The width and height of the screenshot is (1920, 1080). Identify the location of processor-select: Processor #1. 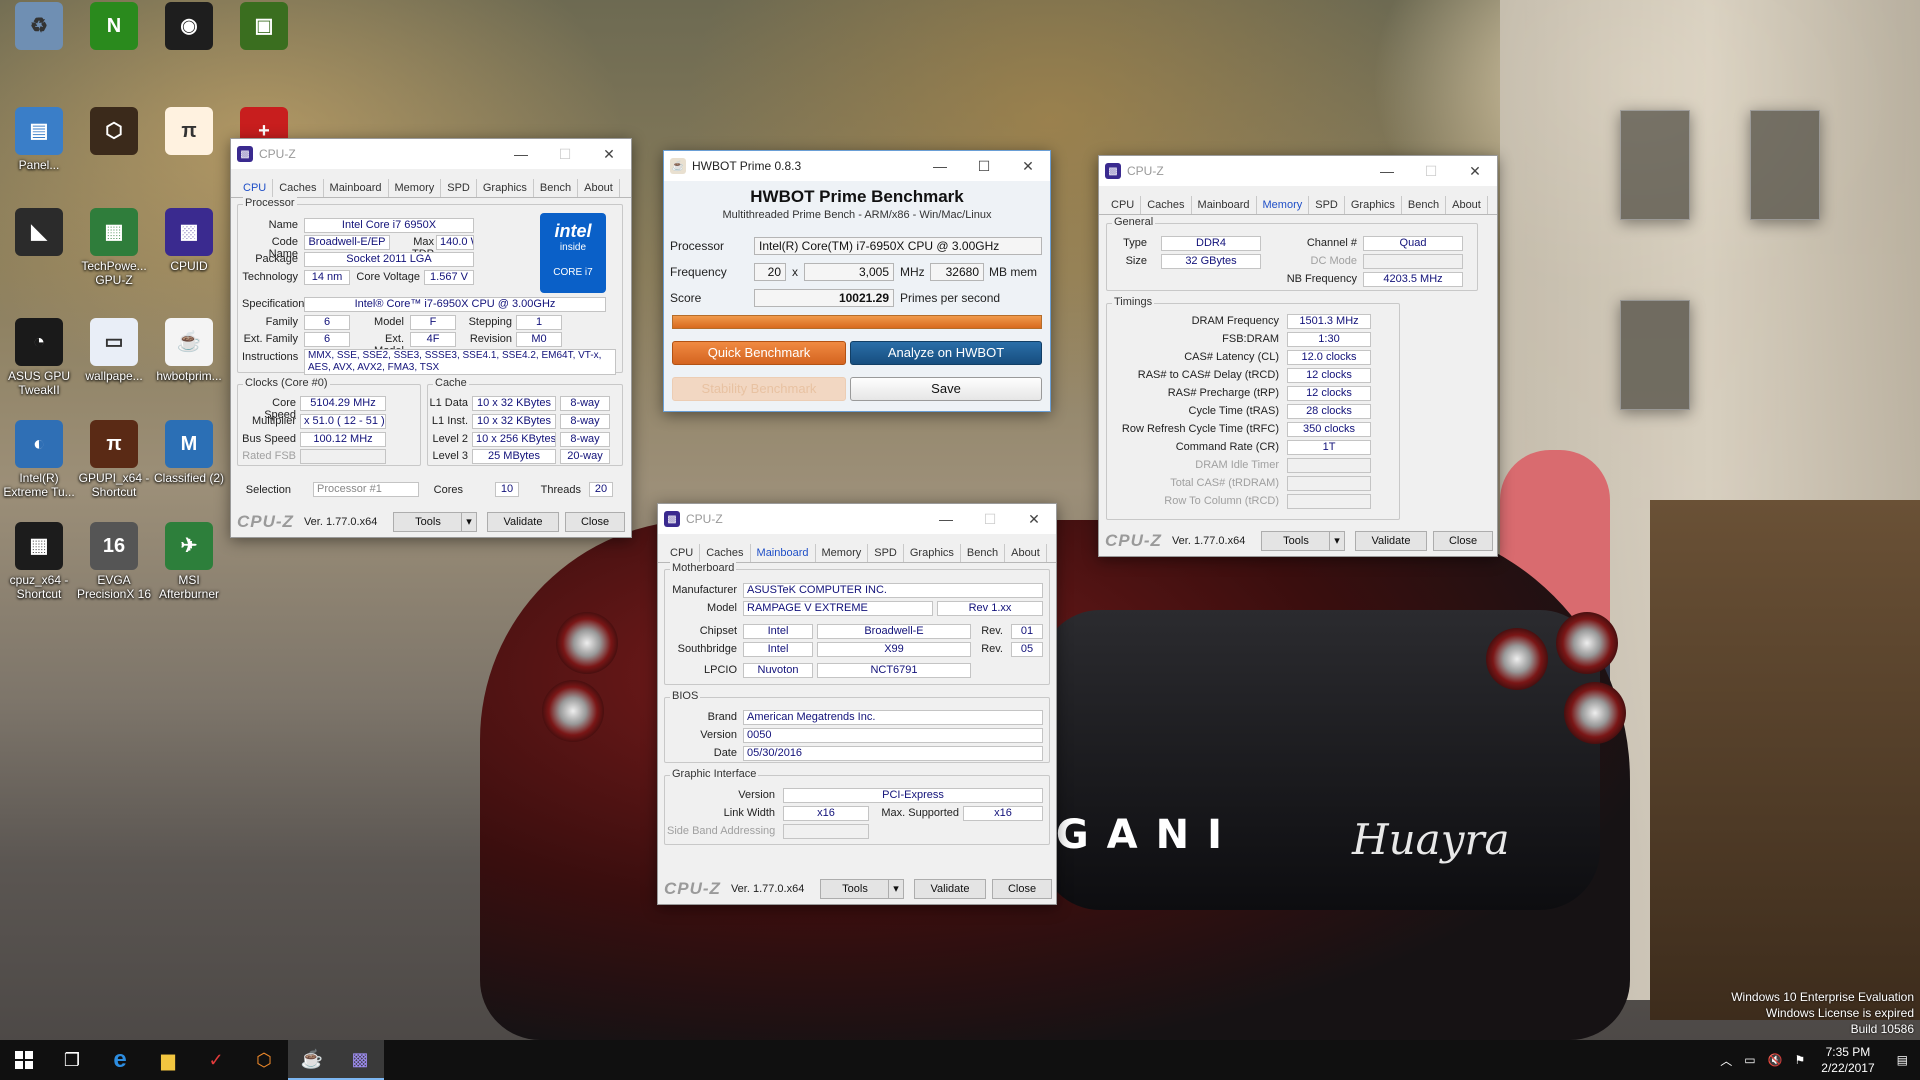
(366, 489).